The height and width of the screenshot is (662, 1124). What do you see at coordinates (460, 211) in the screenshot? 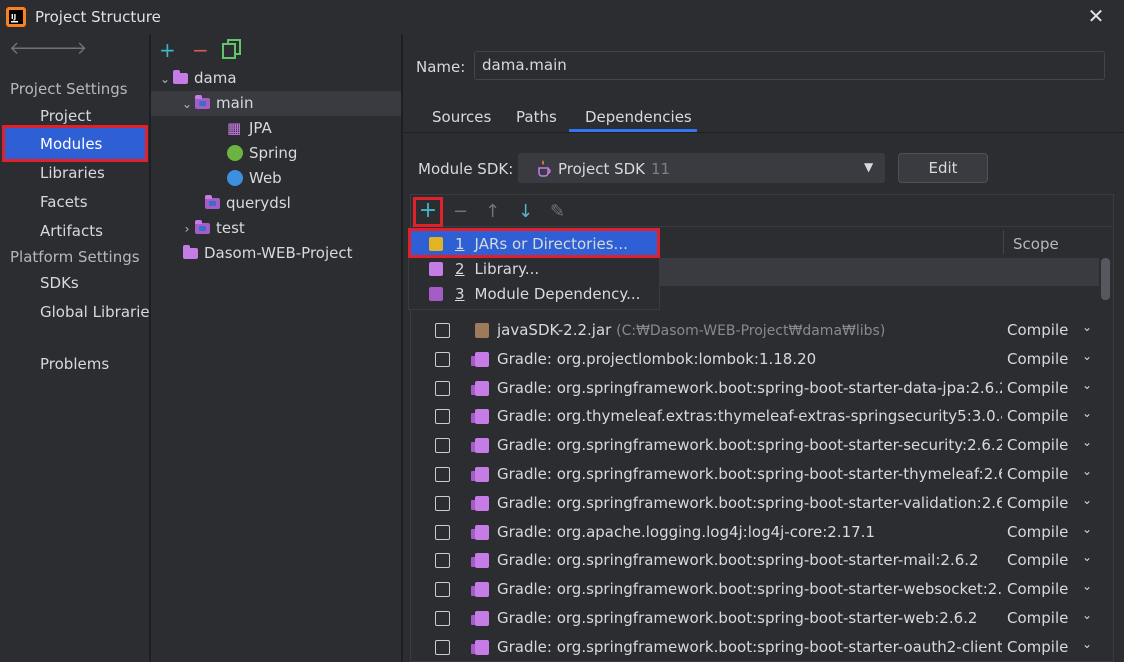
I see `remove-dependency-icon: −` at bounding box center [460, 211].